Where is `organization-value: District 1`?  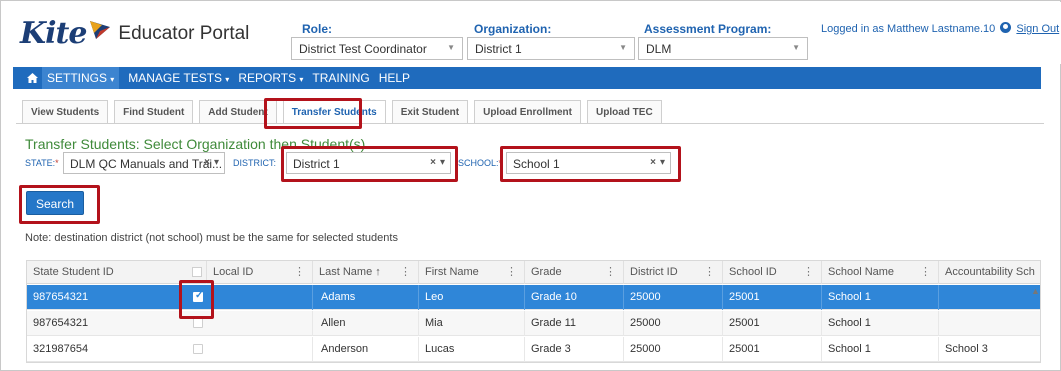
organization-value: District 1 is located at coordinates (498, 49).